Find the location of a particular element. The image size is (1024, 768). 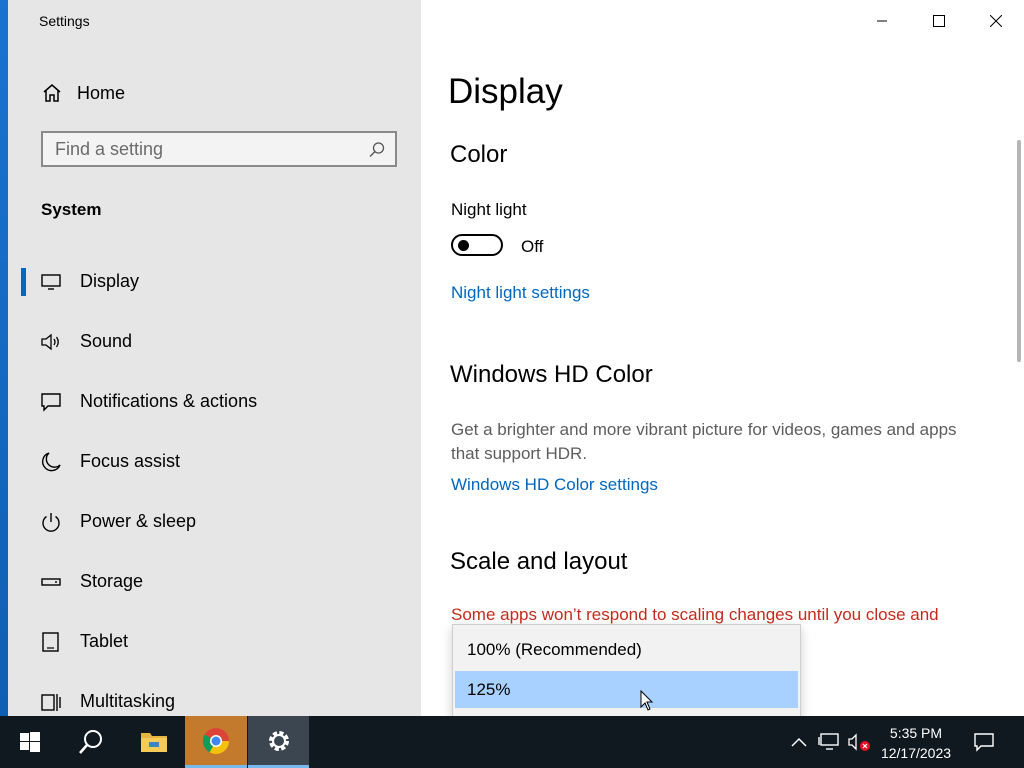

sidebar-item-label: Focus assist is located at coordinates (130, 461).